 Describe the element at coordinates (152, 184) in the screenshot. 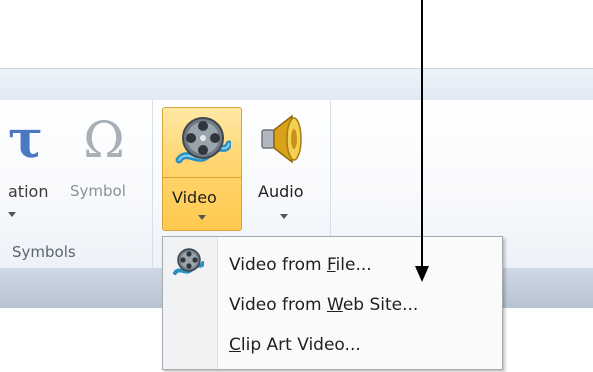

I see `group-separator` at that location.